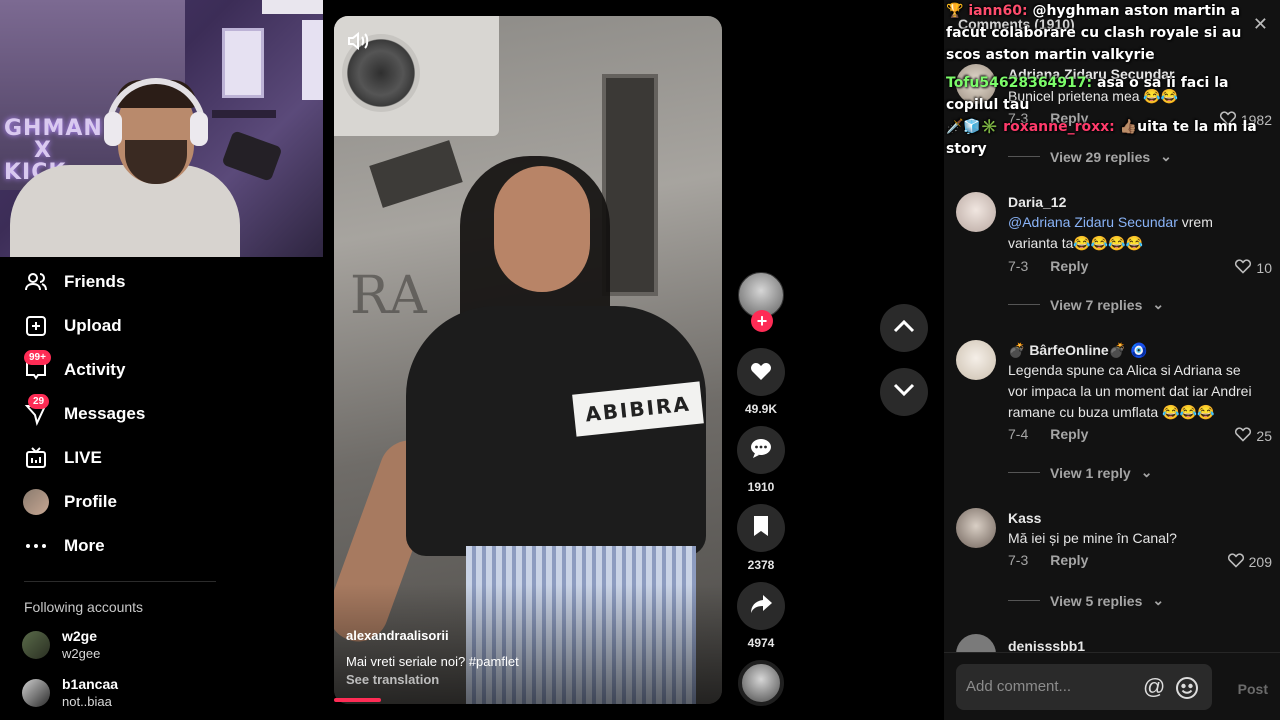 The width and height of the screenshot is (1280, 720). Describe the element at coordinates (36, 458) in the screenshot. I see `live-icon` at that location.